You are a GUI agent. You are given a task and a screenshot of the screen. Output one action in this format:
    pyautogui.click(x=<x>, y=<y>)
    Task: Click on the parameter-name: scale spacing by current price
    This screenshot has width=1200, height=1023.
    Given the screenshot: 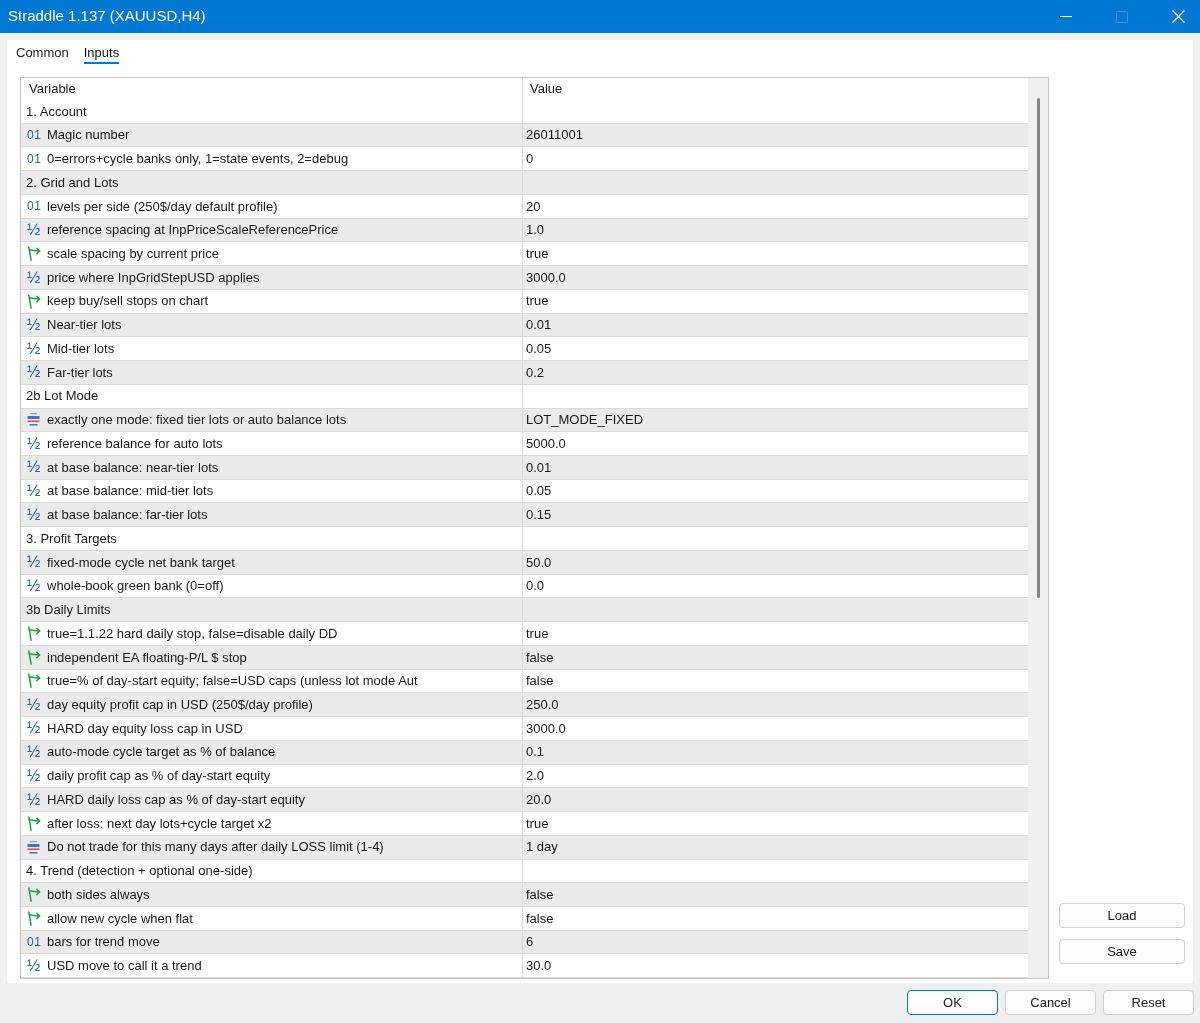 What is the action you would take?
    pyautogui.click(x=133, y=254)
    